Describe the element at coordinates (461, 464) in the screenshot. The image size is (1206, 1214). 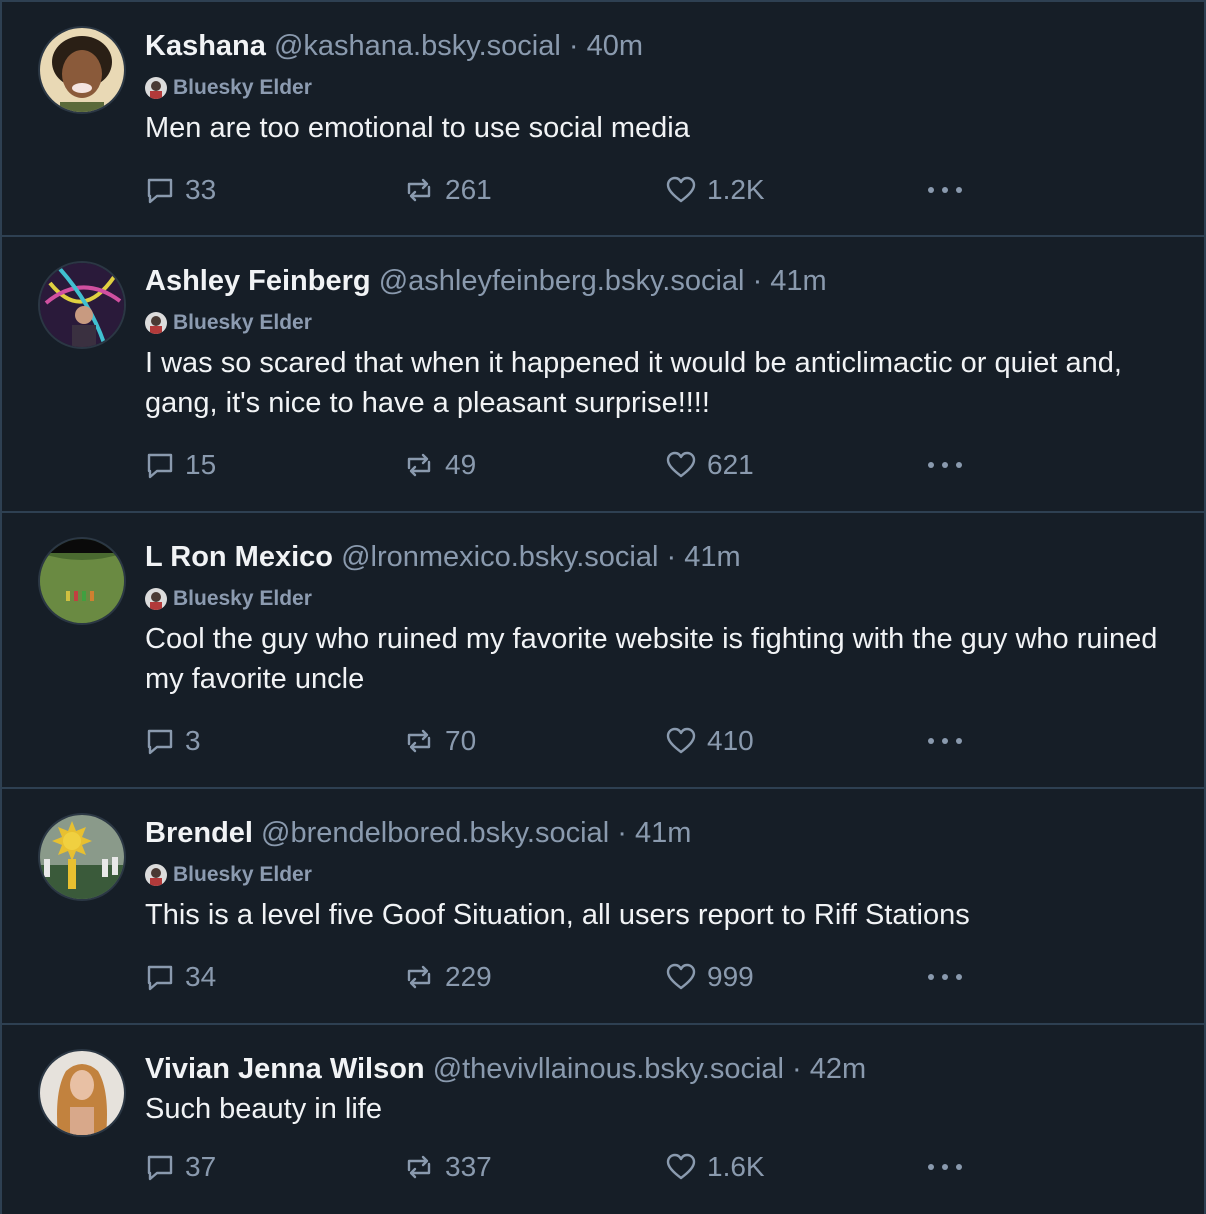
I see `repost-count: 49` at that location.